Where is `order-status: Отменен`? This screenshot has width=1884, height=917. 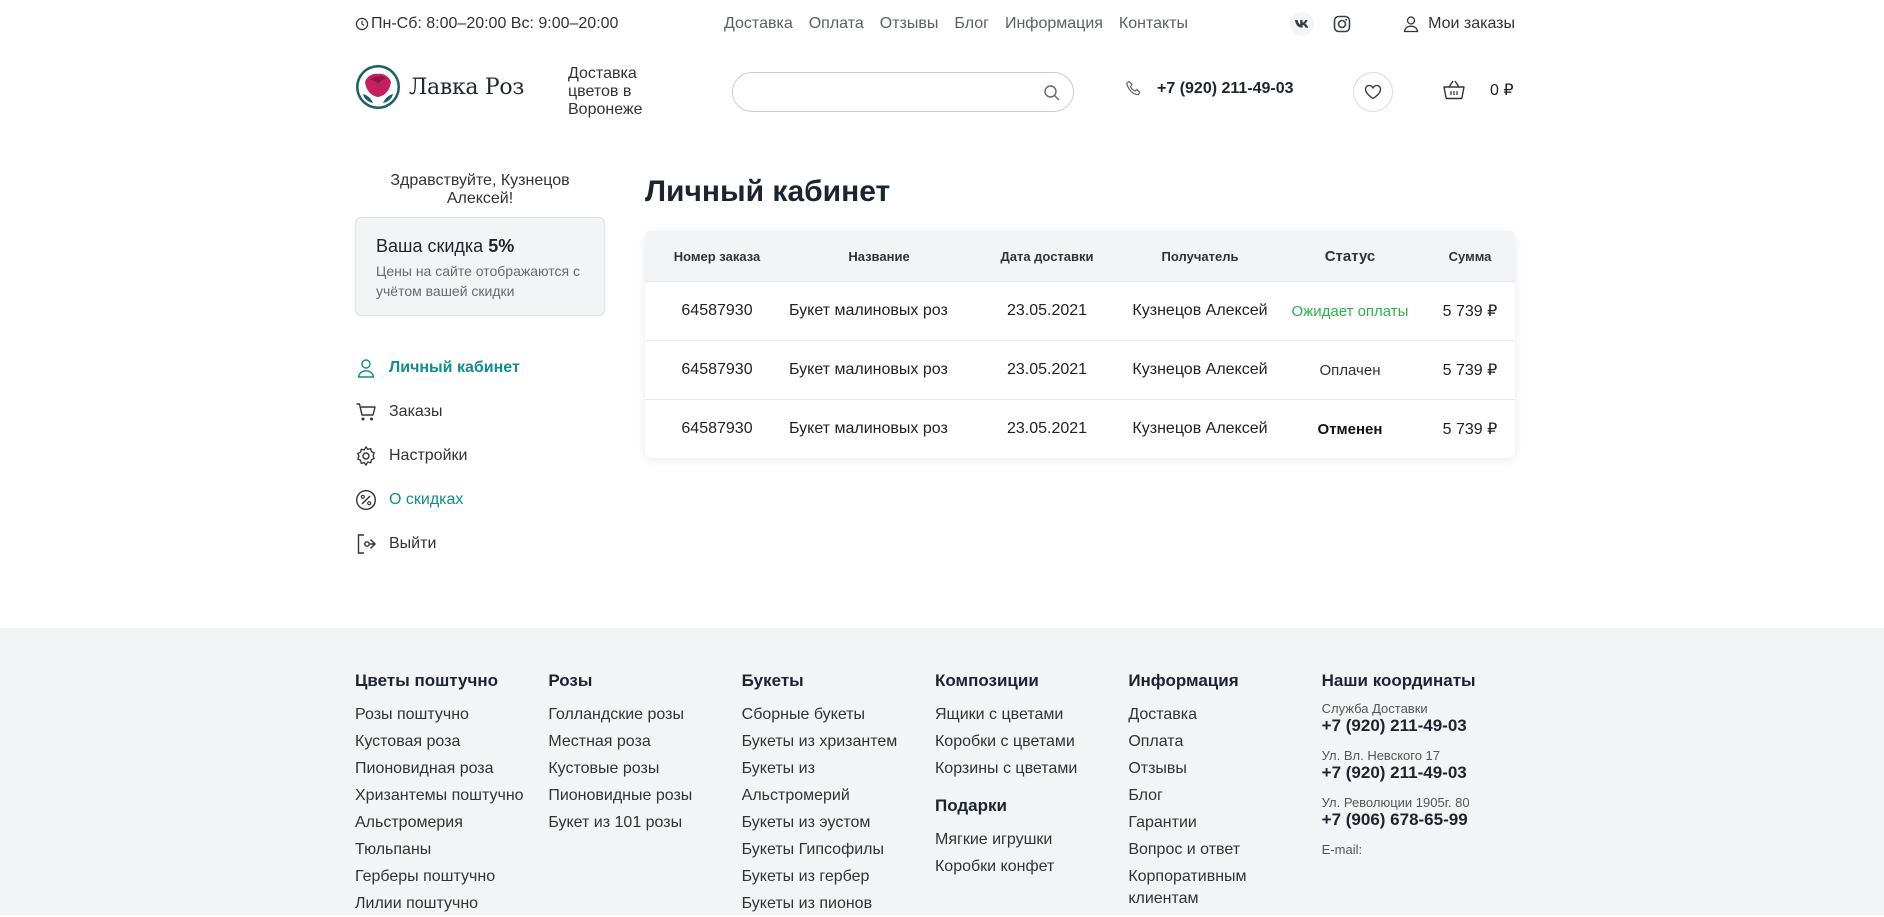
order-status: Отменен is located at coordinates (1350, 429).